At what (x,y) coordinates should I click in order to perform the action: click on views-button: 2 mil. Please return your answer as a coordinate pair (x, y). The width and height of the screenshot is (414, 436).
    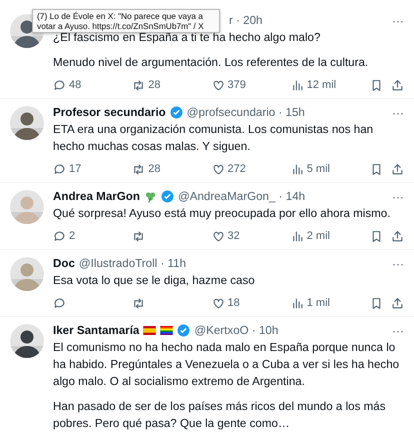
    Looking at the image, I should click on (330, 236).